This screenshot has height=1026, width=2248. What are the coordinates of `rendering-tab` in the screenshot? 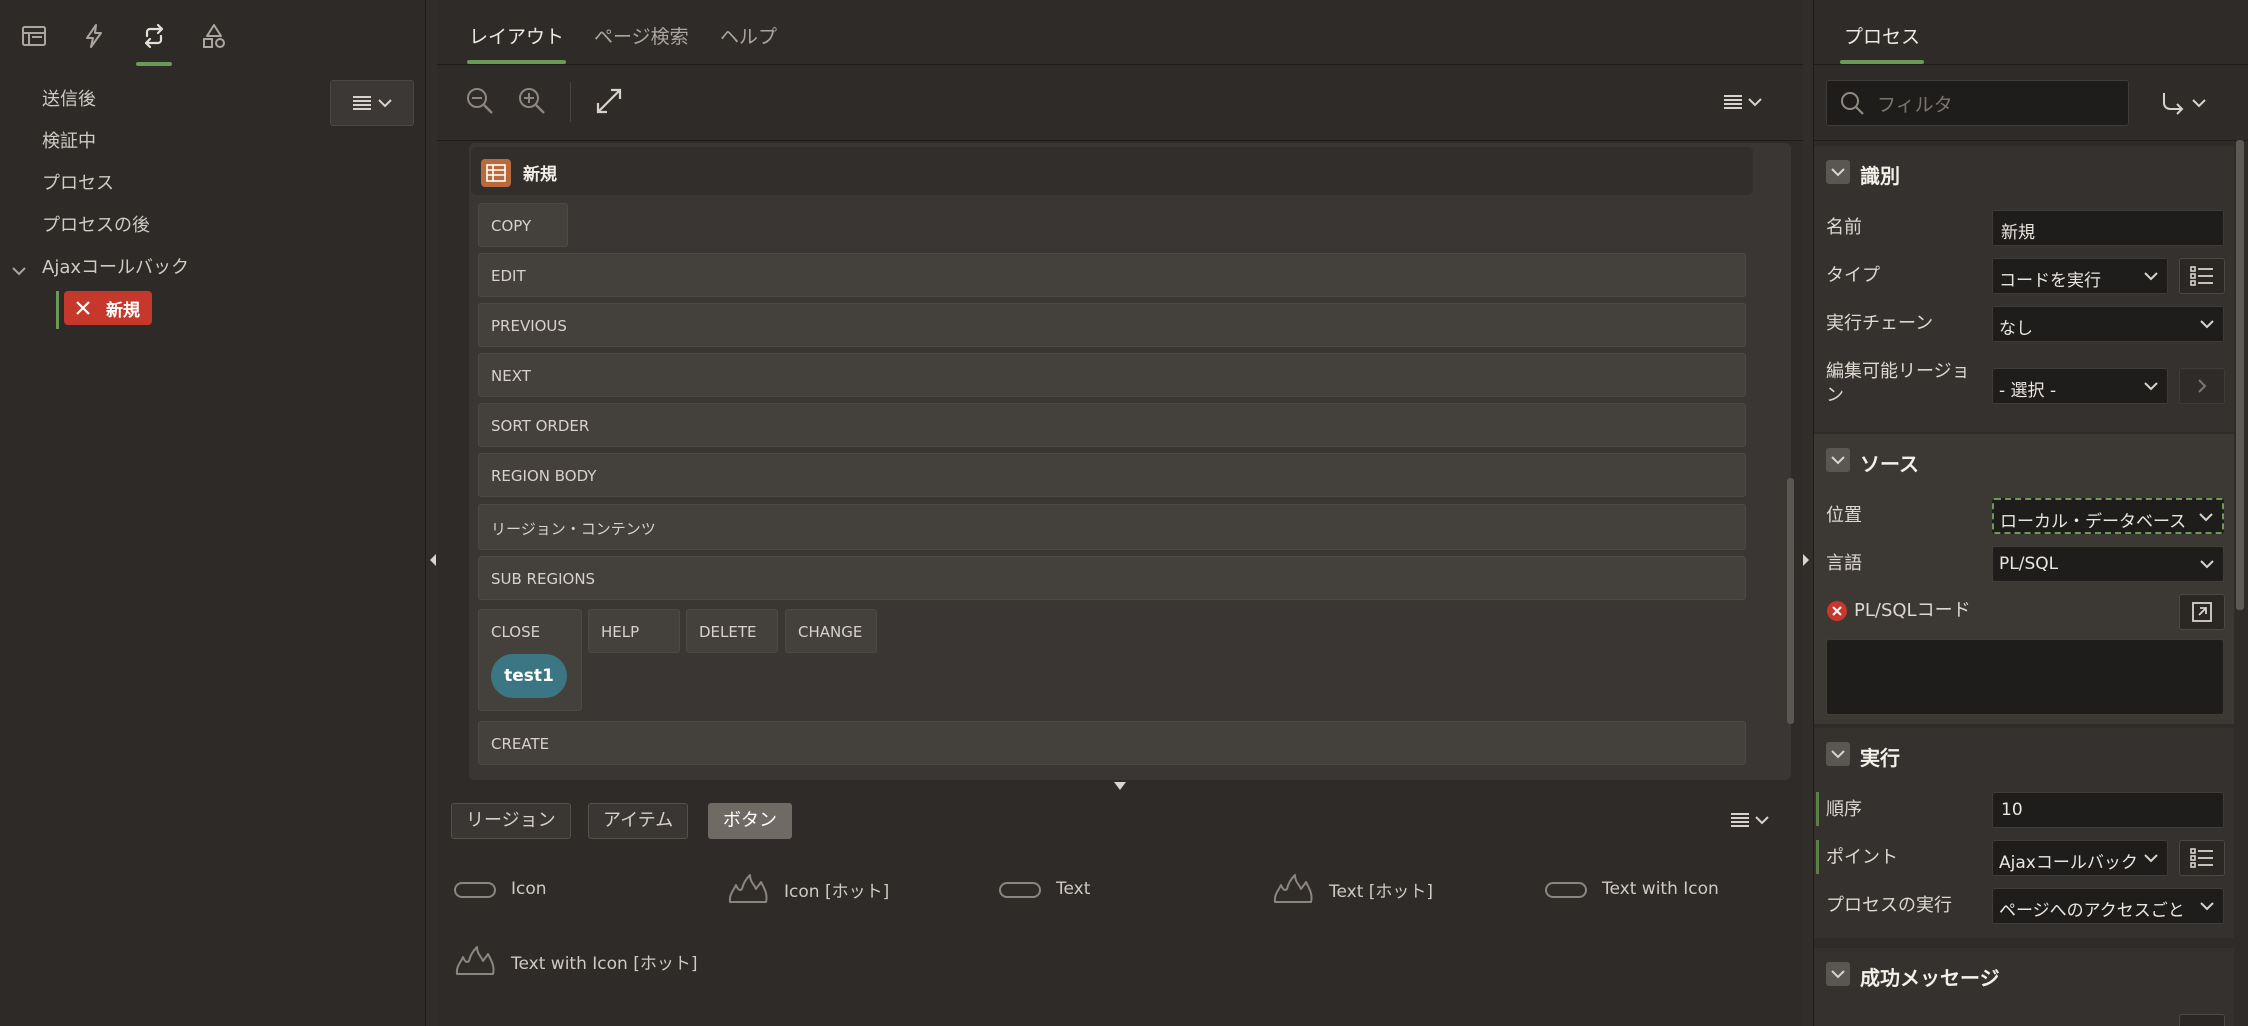 It's located at (34, 36).